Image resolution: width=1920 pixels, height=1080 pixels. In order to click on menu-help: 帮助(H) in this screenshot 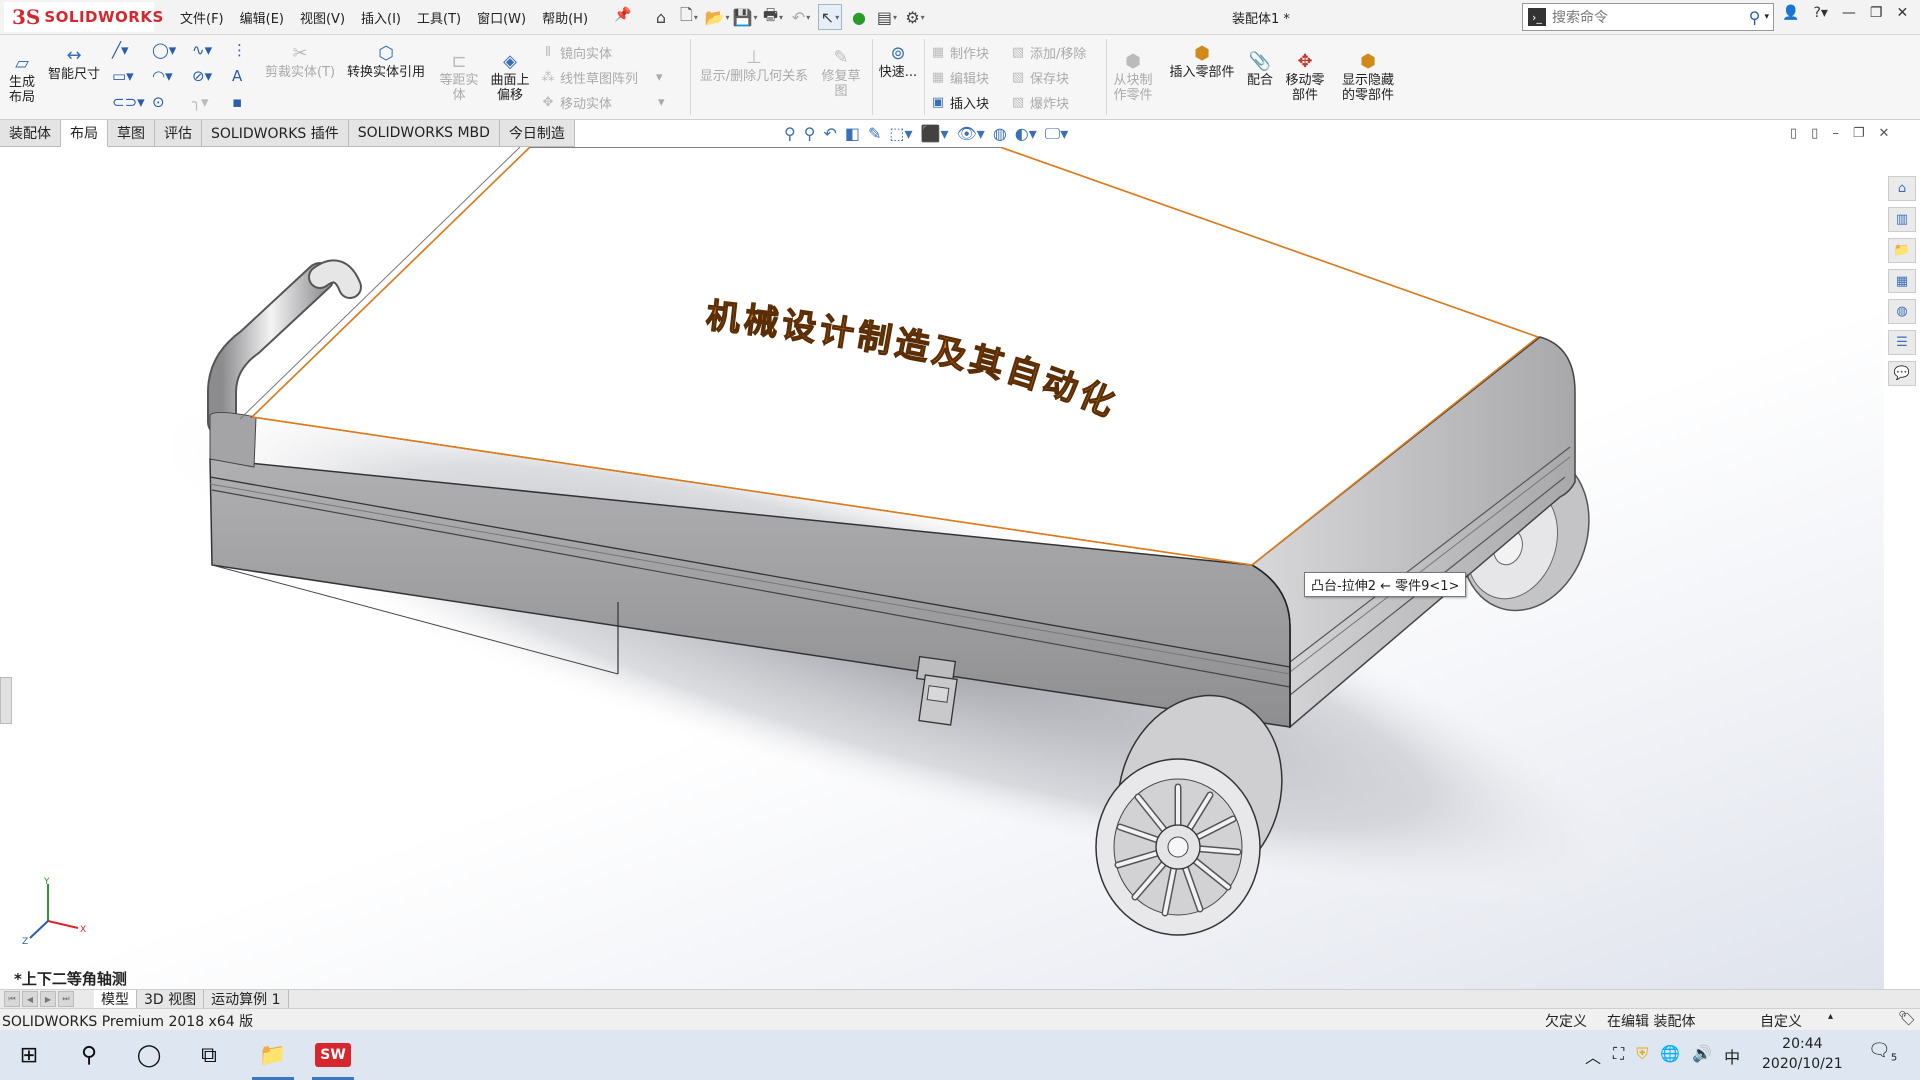, I will do `click(565, 17)`.